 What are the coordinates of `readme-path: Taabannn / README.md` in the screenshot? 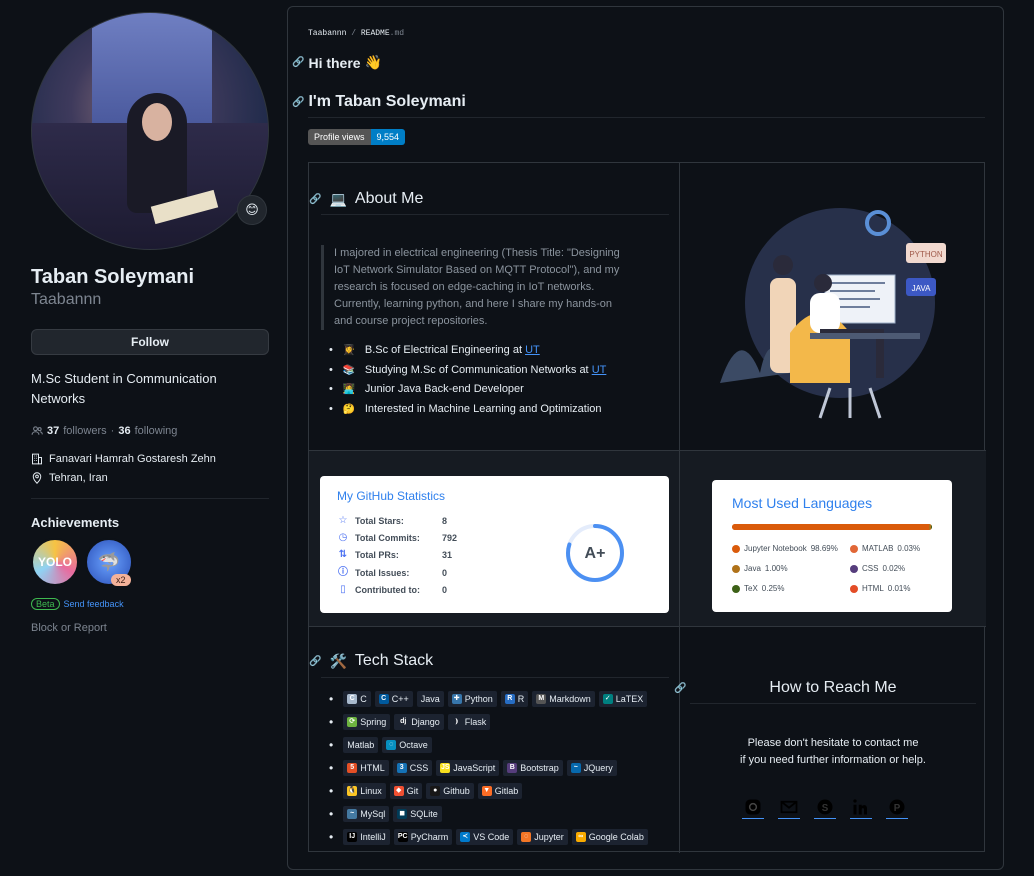 It's located at (356, 33).